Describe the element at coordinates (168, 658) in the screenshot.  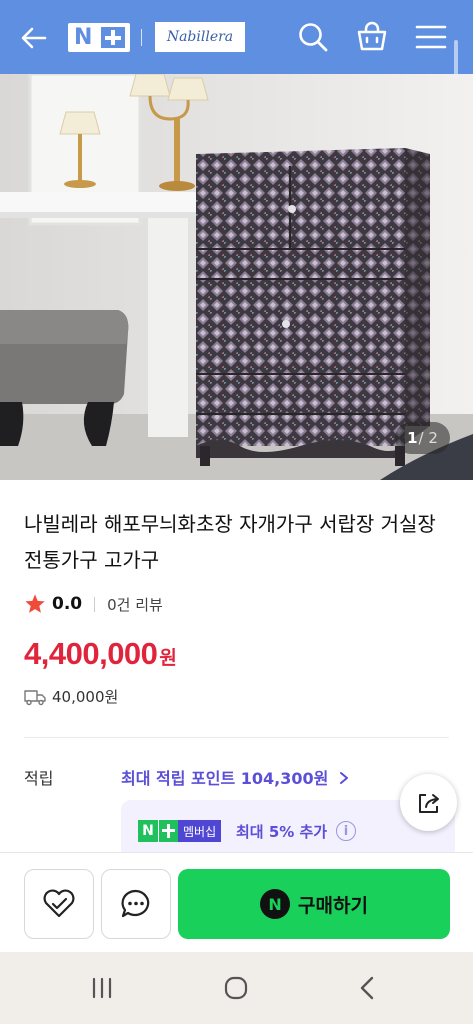
I see `price-currency: 원` at that location.